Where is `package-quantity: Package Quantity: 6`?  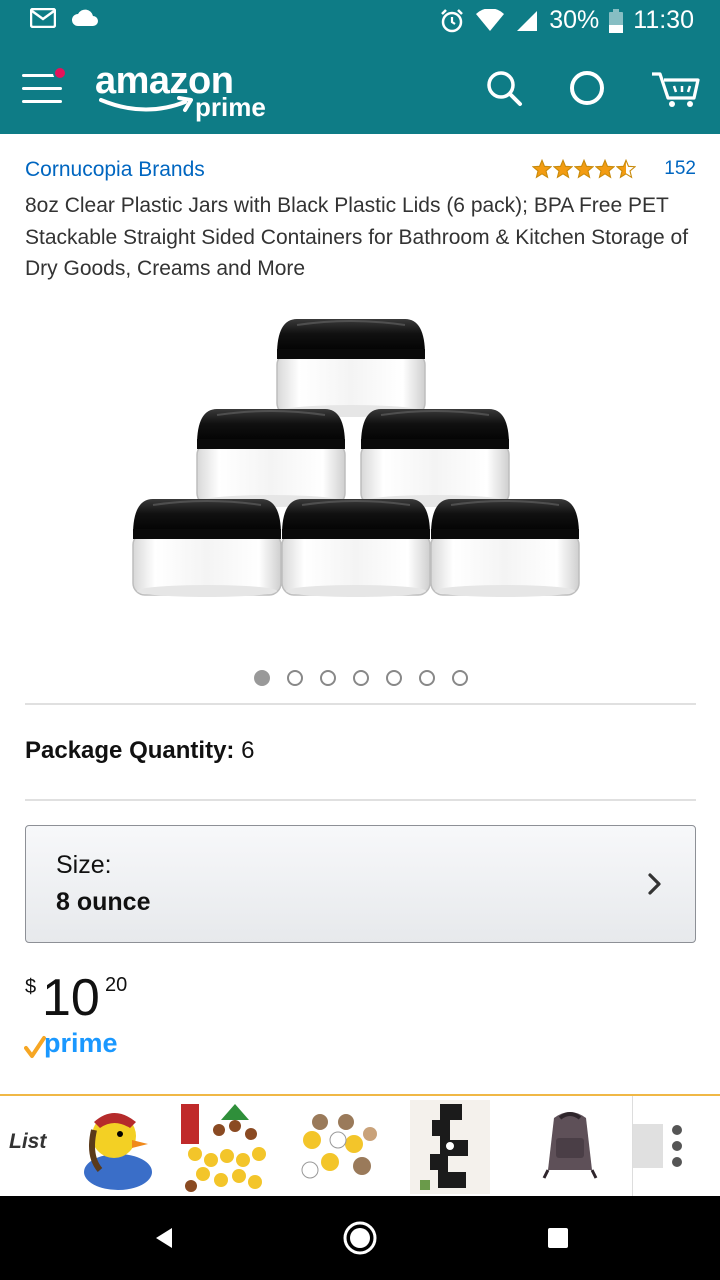
package-quantity: Package Quantity: 6 is located at coordinates (139, 751).